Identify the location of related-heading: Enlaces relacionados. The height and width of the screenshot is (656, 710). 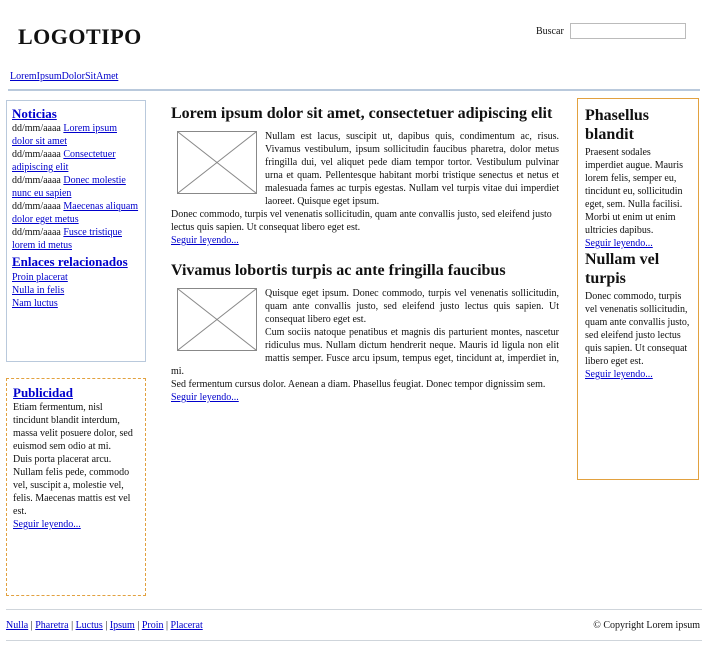
(76, 261).